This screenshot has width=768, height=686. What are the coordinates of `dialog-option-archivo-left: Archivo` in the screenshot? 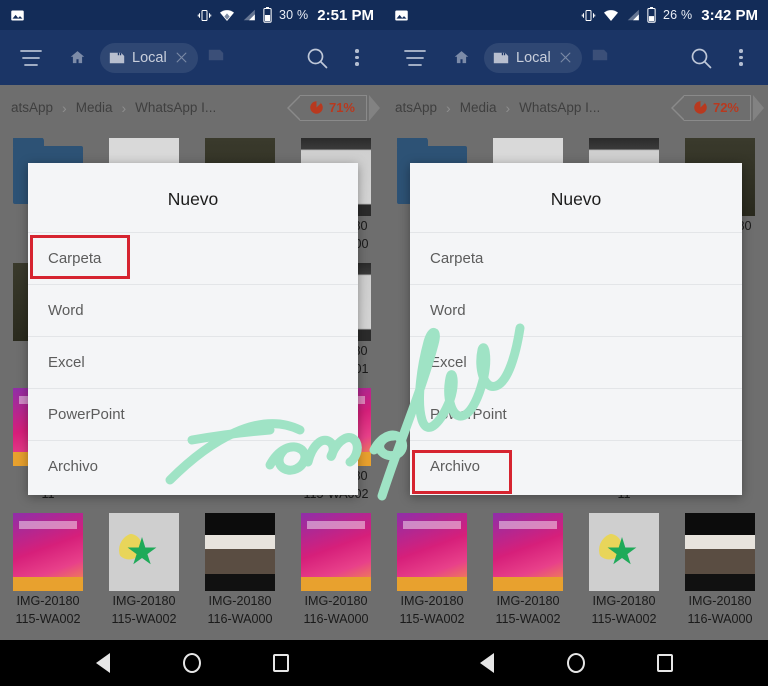 It's located at (193, 467).